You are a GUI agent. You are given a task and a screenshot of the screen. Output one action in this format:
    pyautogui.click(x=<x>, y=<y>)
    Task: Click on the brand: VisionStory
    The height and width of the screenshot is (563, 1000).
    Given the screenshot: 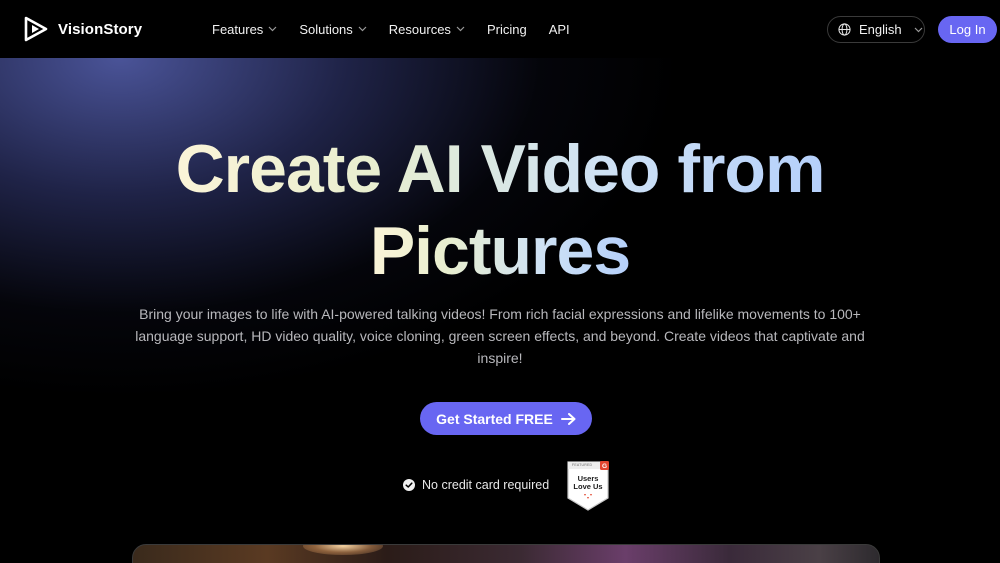 What is the action you would take?
    pyautogui.click(x=83, y=29)
    